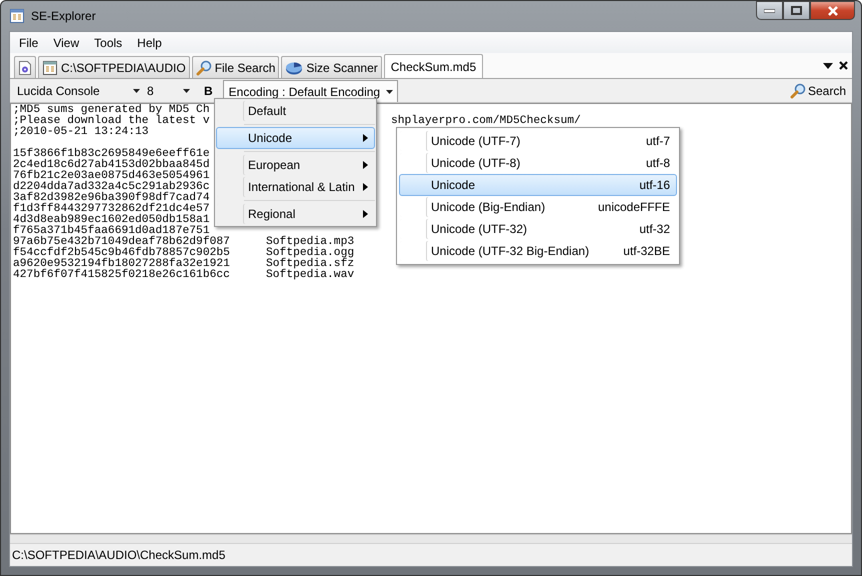  I want to click on tab, so click(25, 67).